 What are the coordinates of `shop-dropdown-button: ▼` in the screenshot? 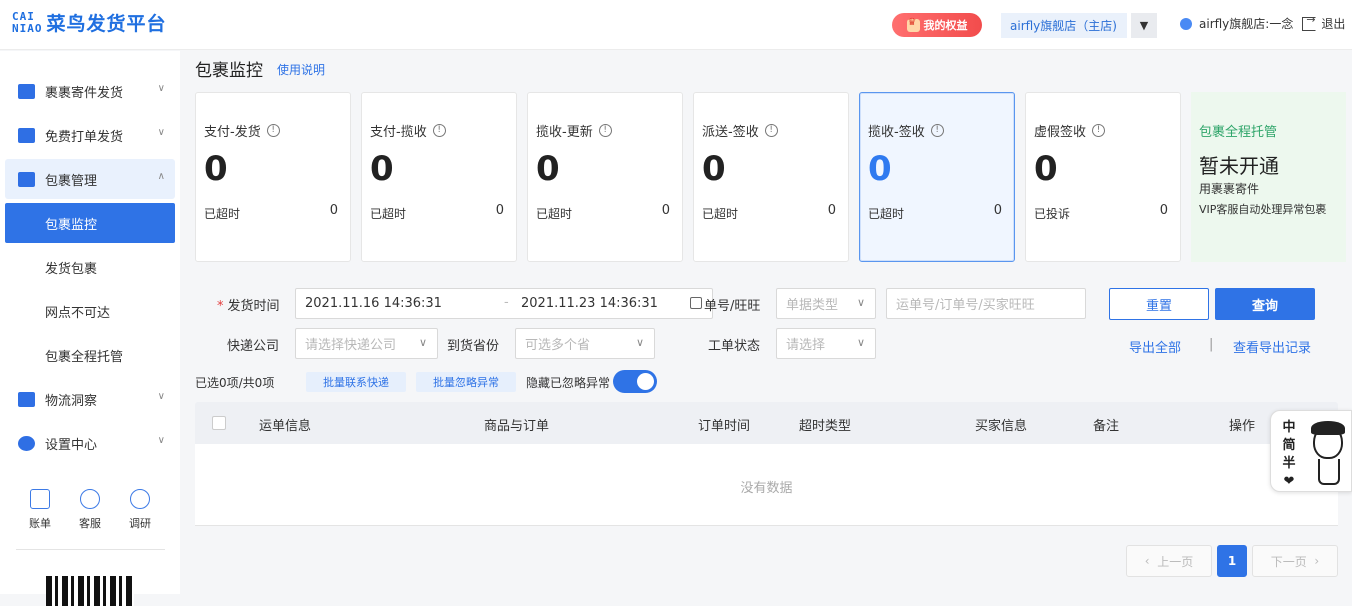 It's located at (1144, 25).